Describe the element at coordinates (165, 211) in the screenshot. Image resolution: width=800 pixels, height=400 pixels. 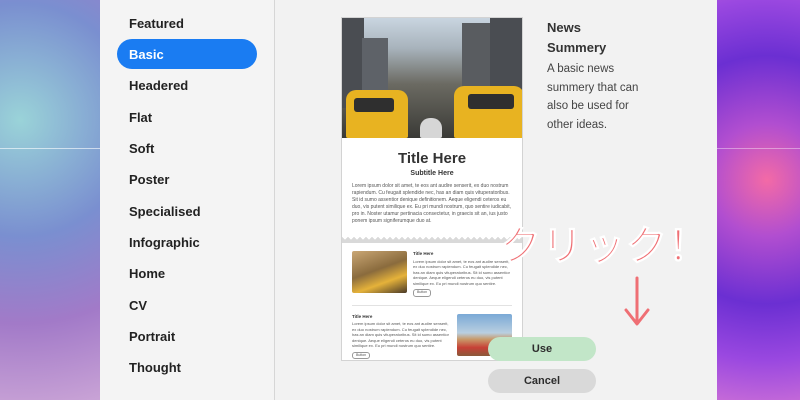
I see `sidebar-item-label: Specialised` at that location.